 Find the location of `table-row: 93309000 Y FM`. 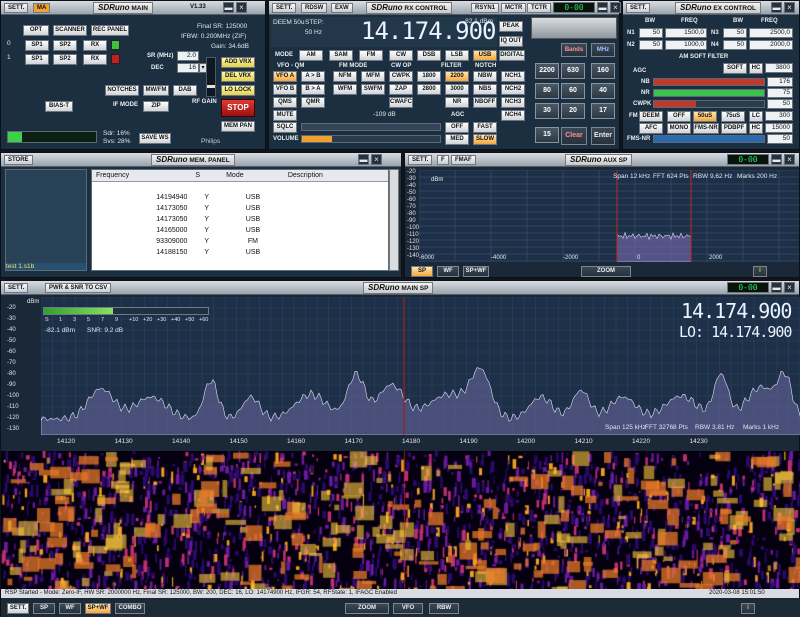

table-row: 93309000 Y FM is located at coordinates (240, 241).